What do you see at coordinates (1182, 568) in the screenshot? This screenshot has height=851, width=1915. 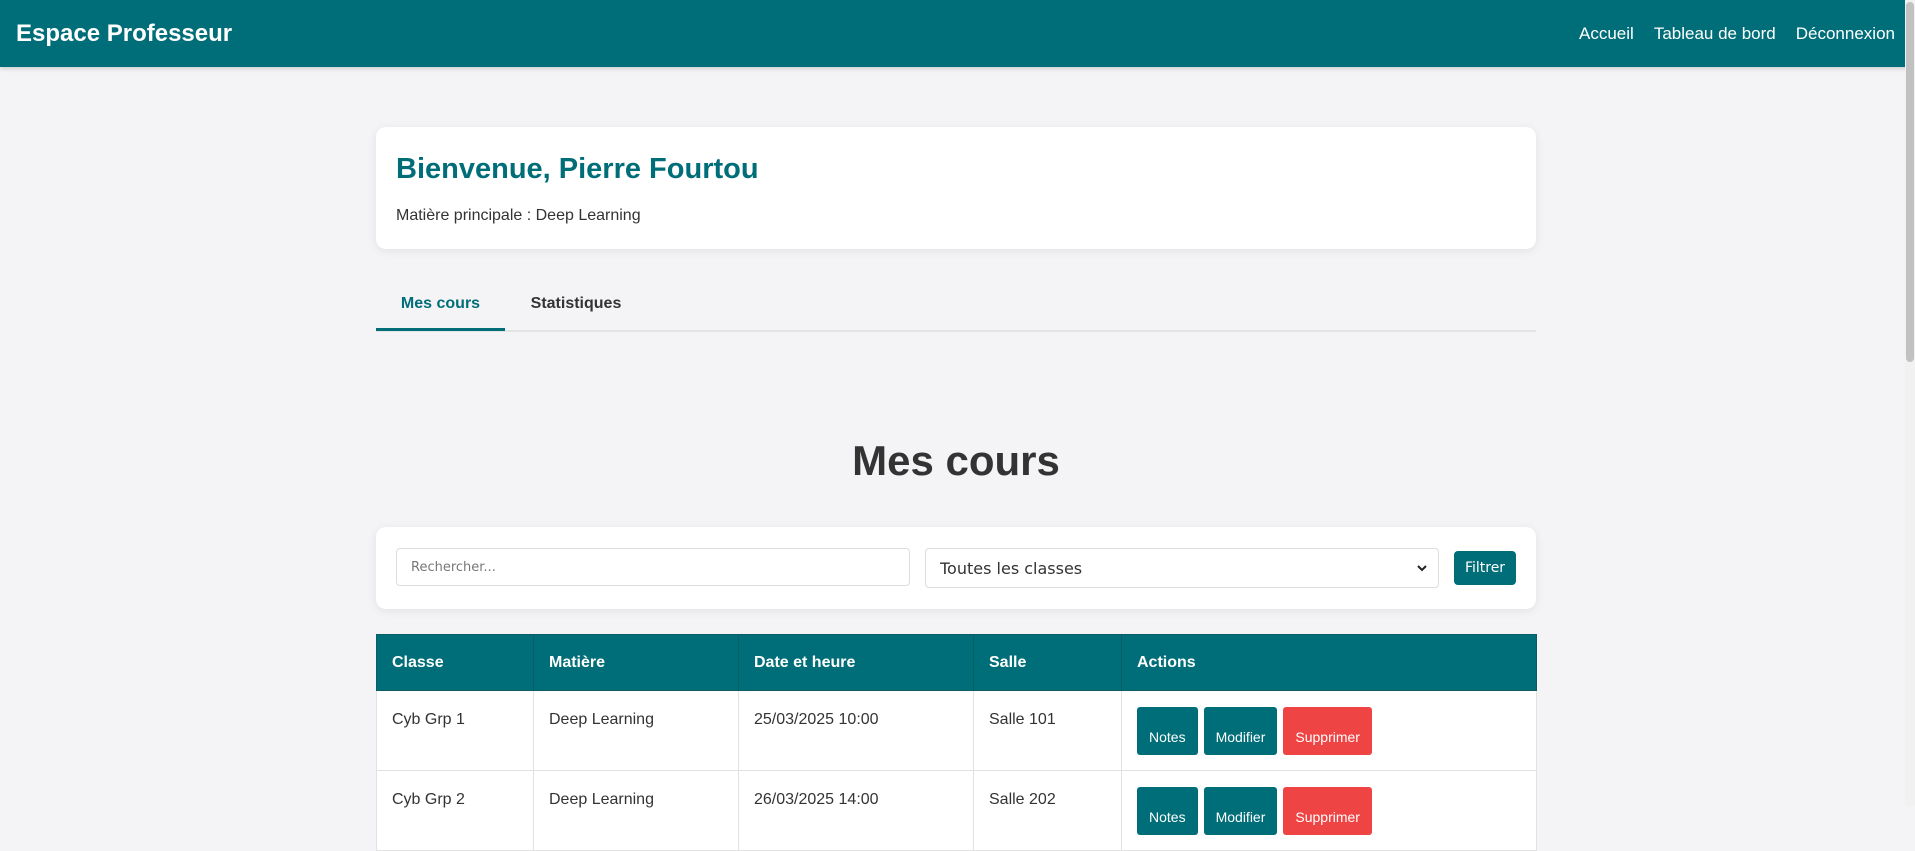 I see `class-select: Toutes les classes` at bounding box center [1182, 568].